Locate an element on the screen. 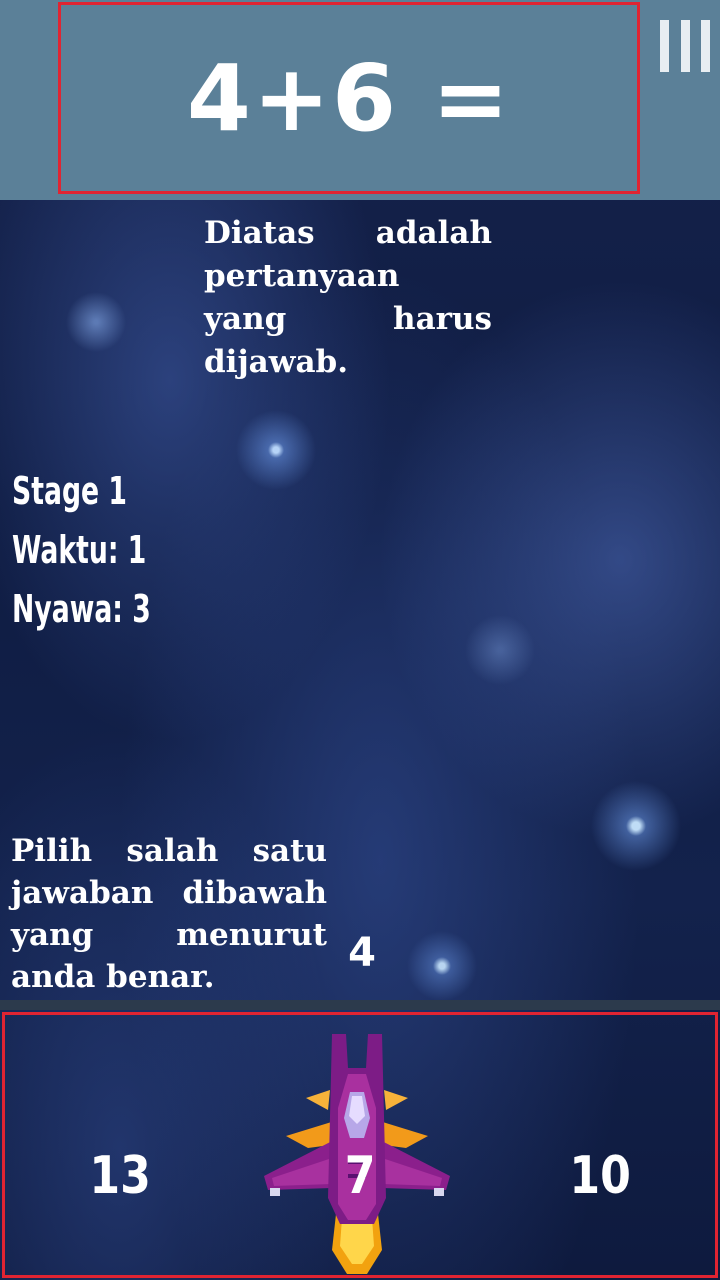  stage-label: Stage 1 is located at coordinates (69, 491).